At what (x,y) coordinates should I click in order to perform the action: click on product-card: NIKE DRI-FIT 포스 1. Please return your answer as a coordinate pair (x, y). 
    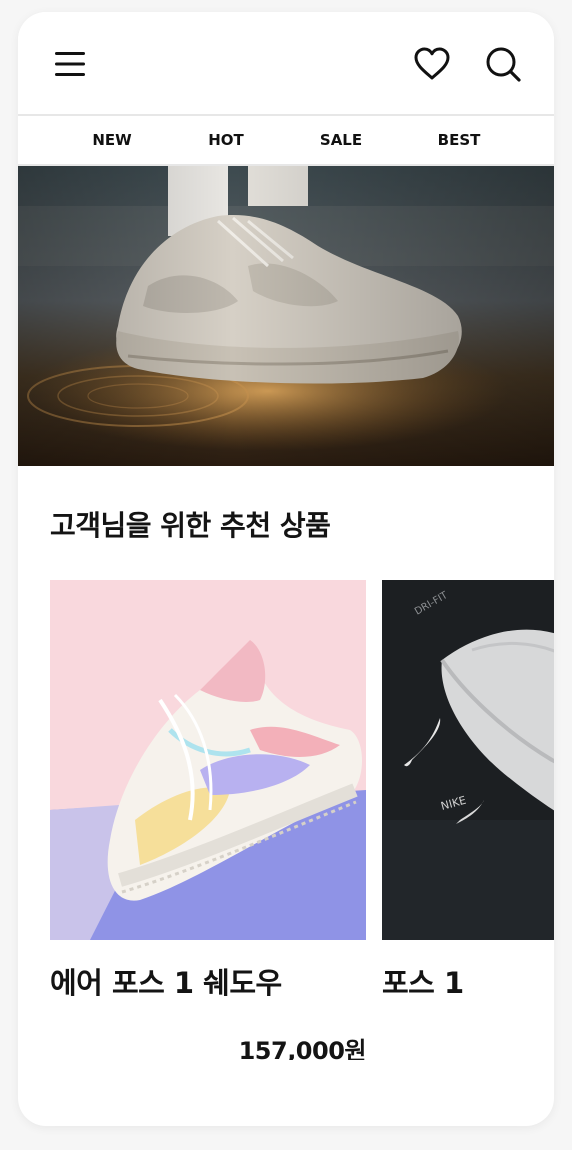
    Looking at the image, I should click on (468, 790).